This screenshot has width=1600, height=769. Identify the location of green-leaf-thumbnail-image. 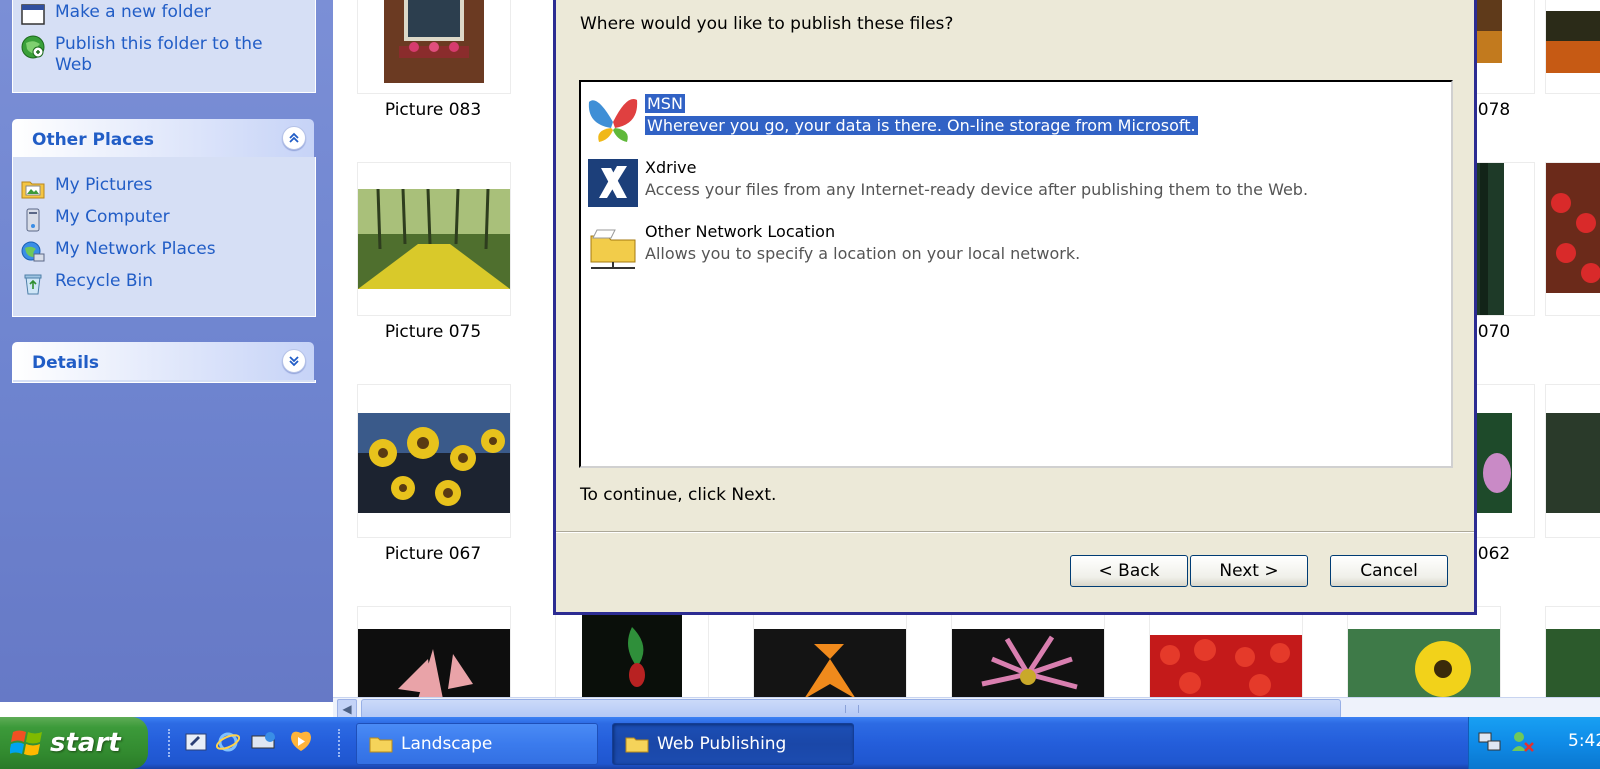
(1573, 664).